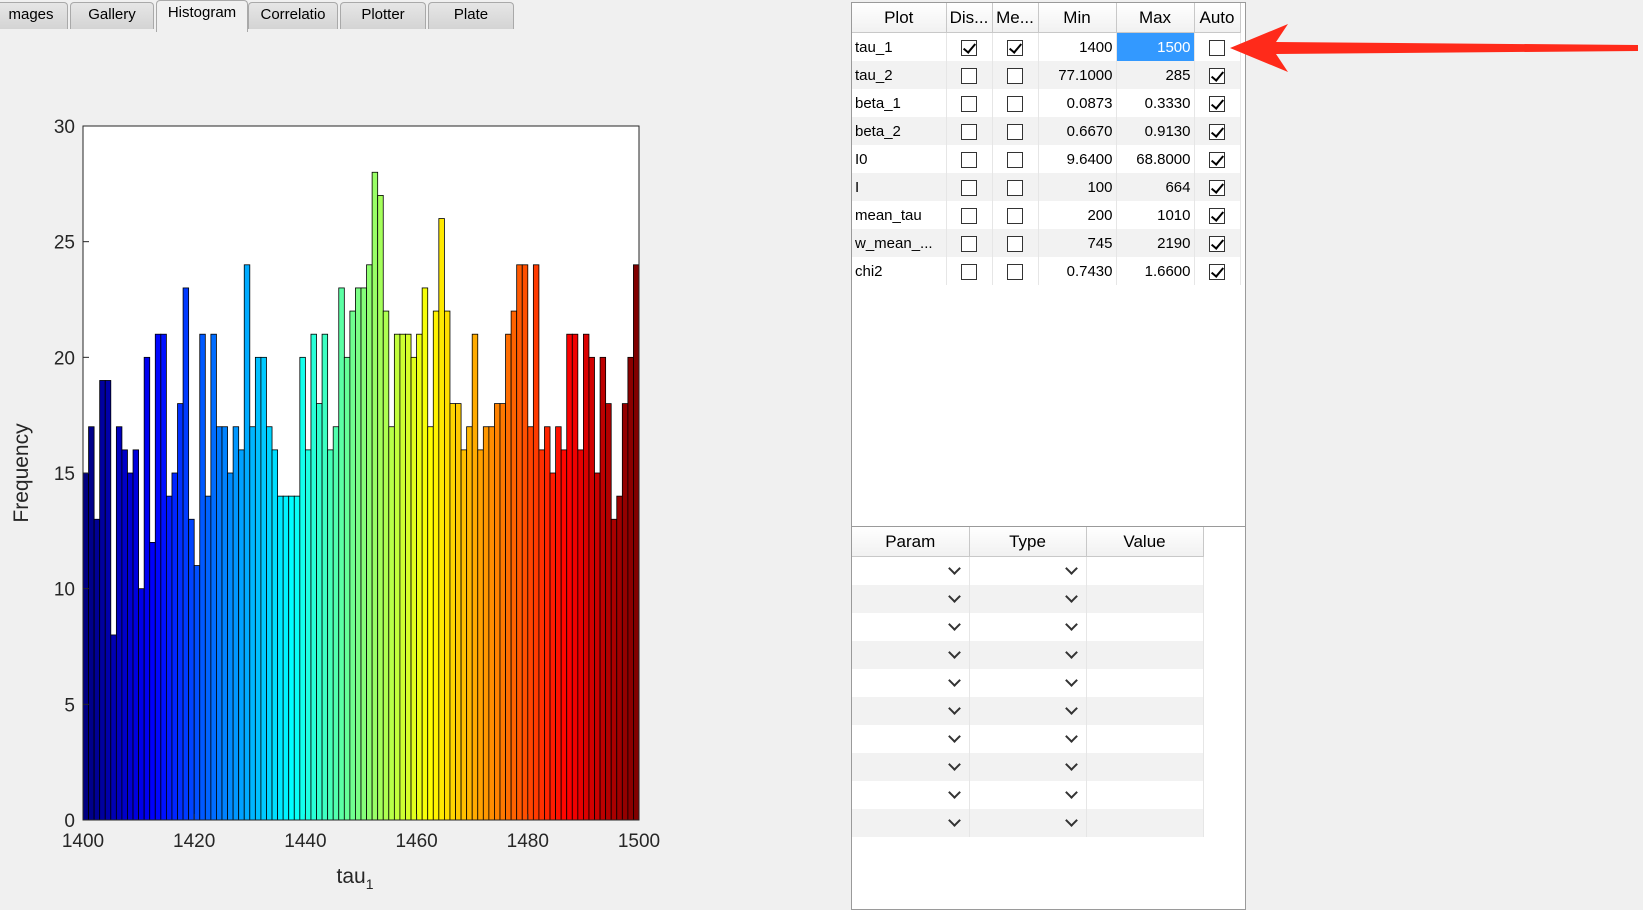 The width and height of the screenshot is (1643, 910). Describe the element at coordinates (1155, 243) in the screenshot. I see `cell-max: 2190` at that location.